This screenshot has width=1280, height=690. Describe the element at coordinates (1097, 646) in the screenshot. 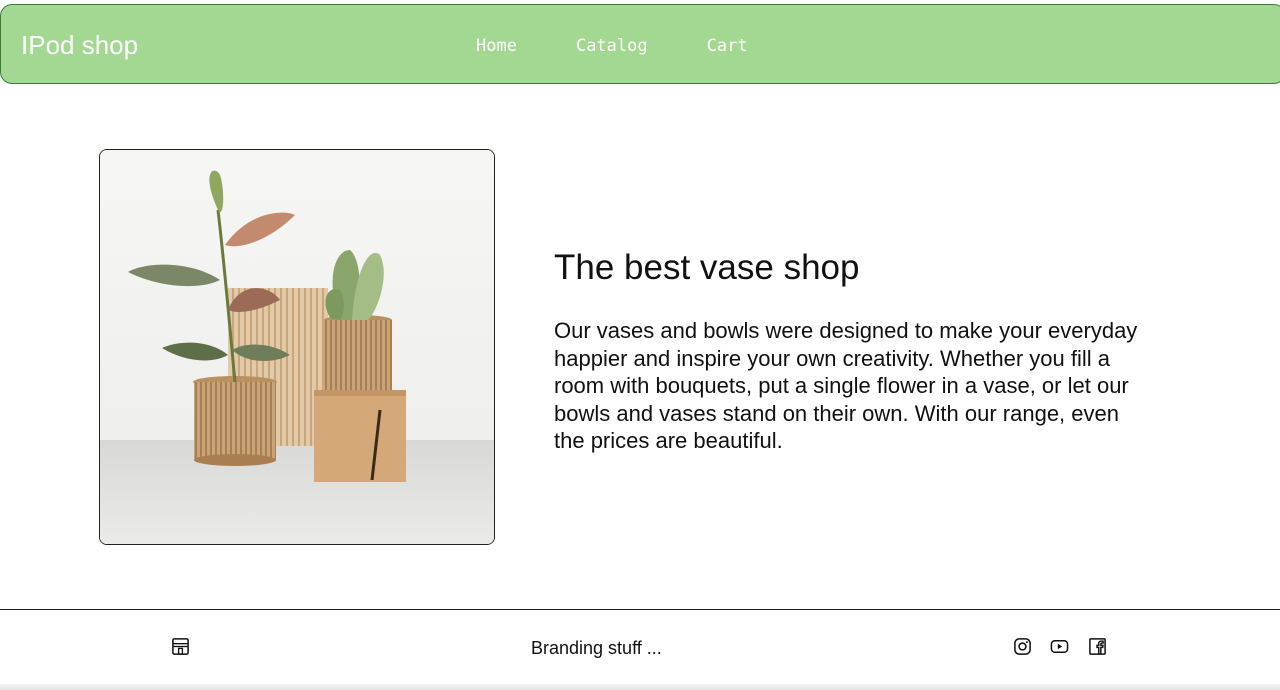

I see `facebook-icon` at that location.